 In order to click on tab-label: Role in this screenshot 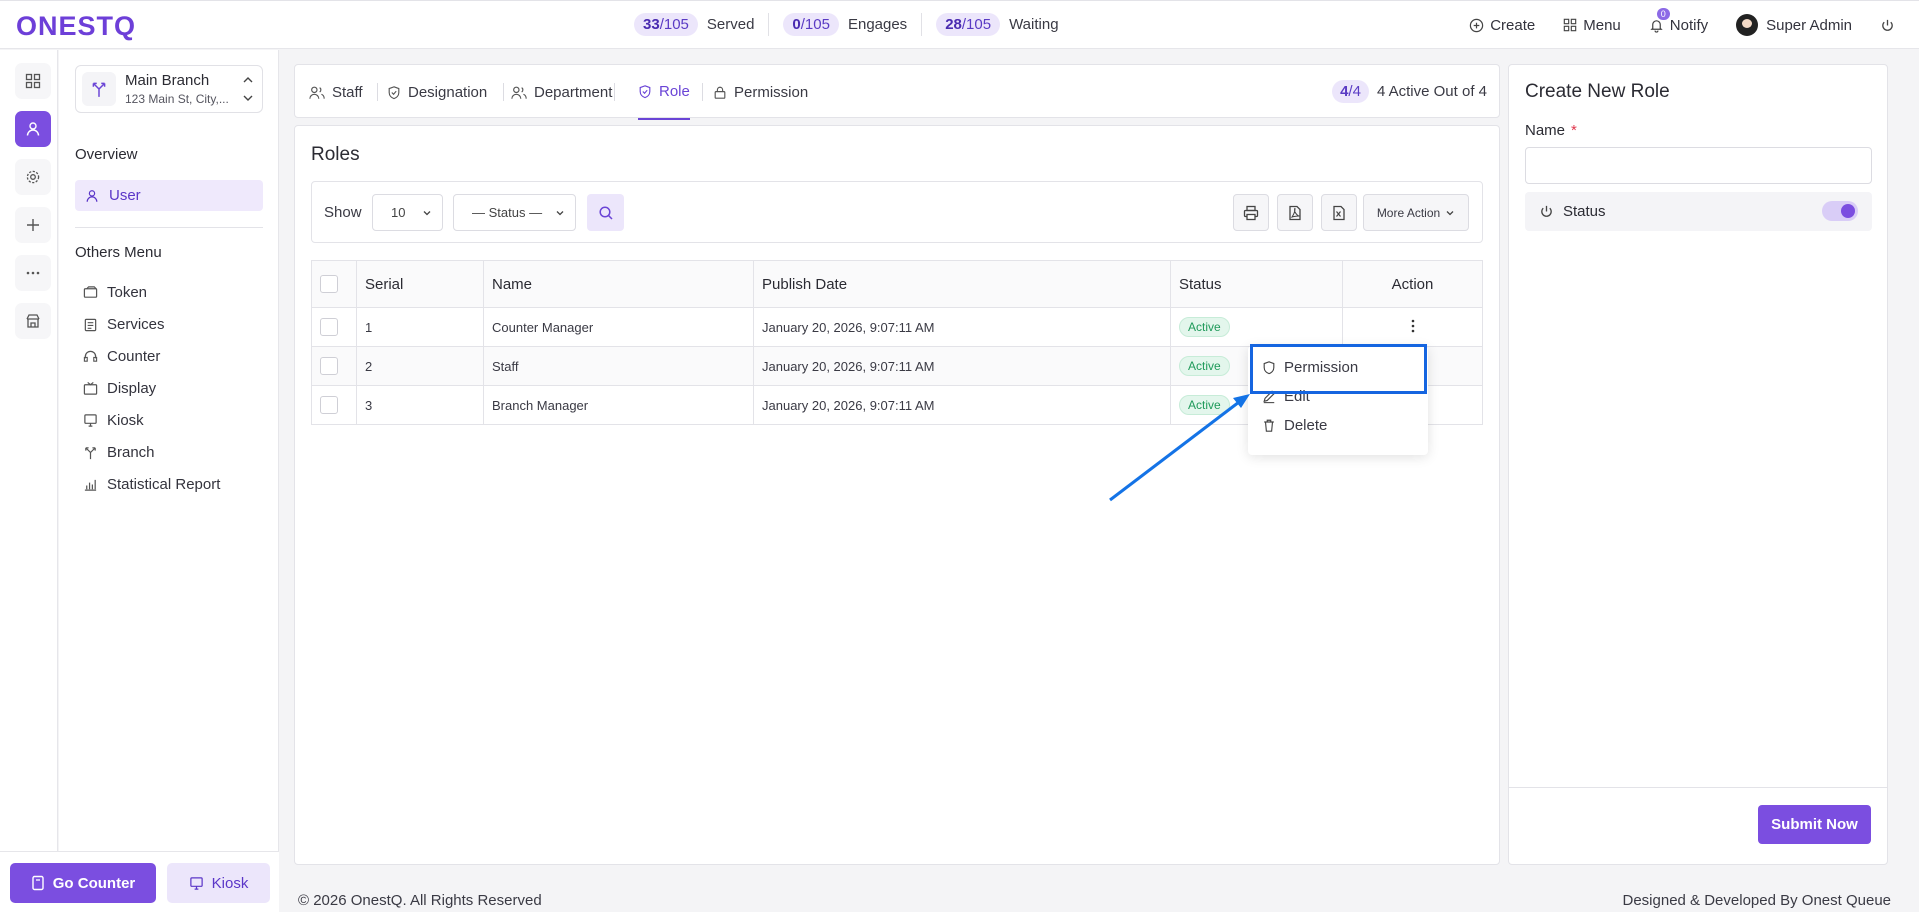, I will do `click(674, 91)`.